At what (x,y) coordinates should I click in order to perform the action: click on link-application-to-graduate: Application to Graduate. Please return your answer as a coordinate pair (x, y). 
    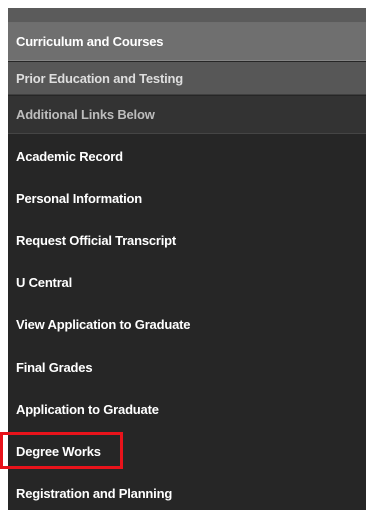
    Looking at the image, I should click on (187, 409).